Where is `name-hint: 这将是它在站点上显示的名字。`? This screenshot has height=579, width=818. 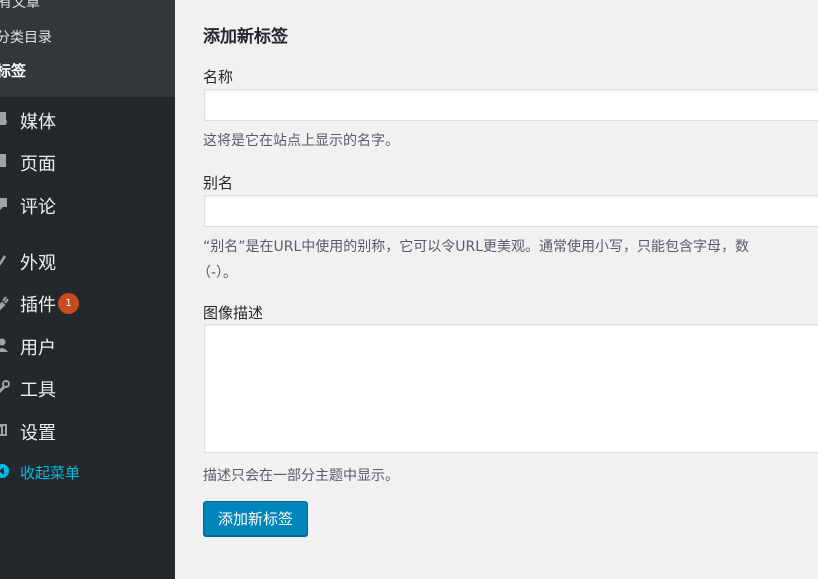 name-hint: 这将是它在站点上显示的名字。 is located at coordinates (301, 141).